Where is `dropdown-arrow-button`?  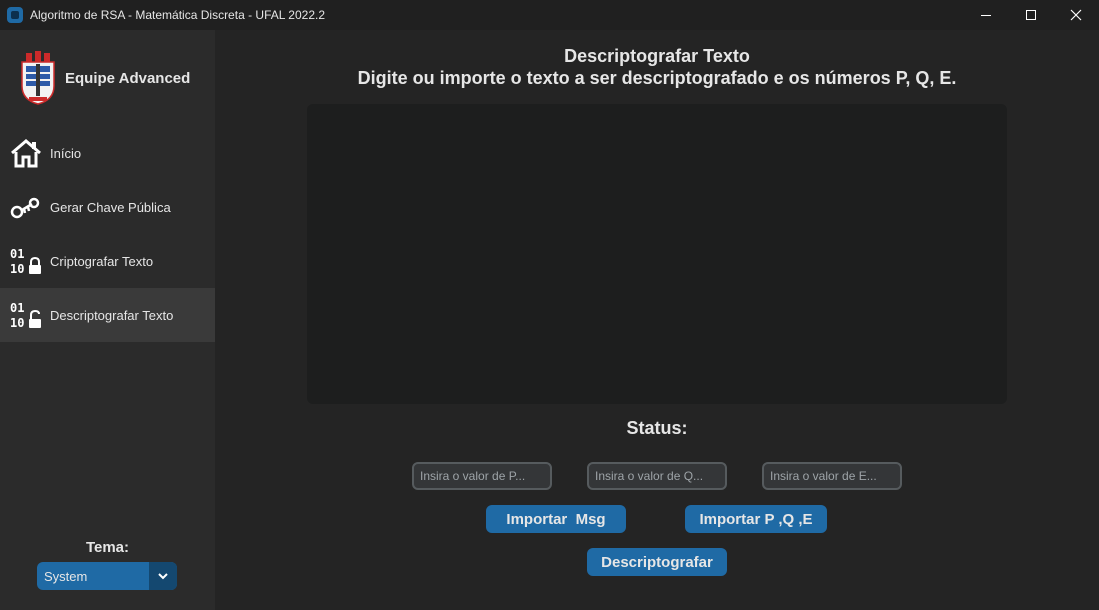
dropdown-arrow-button is located at coordinates (163, 576).